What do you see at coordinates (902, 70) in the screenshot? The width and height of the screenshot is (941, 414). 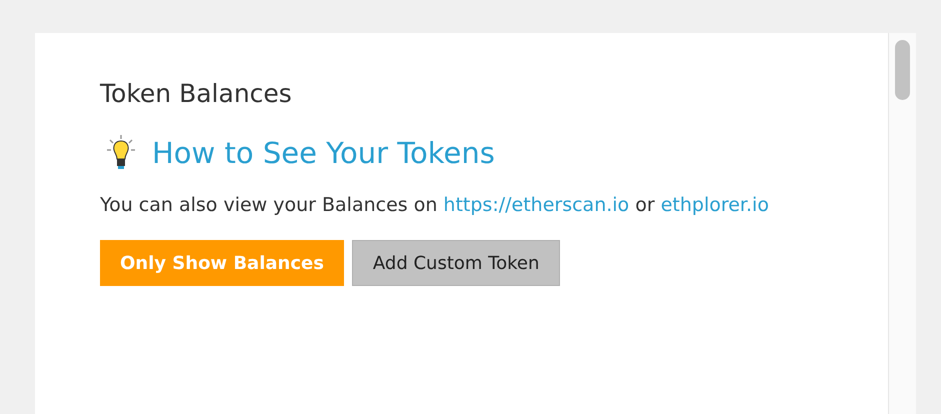 I see `scrollbar-thumb` at bounding box center [902, 70].